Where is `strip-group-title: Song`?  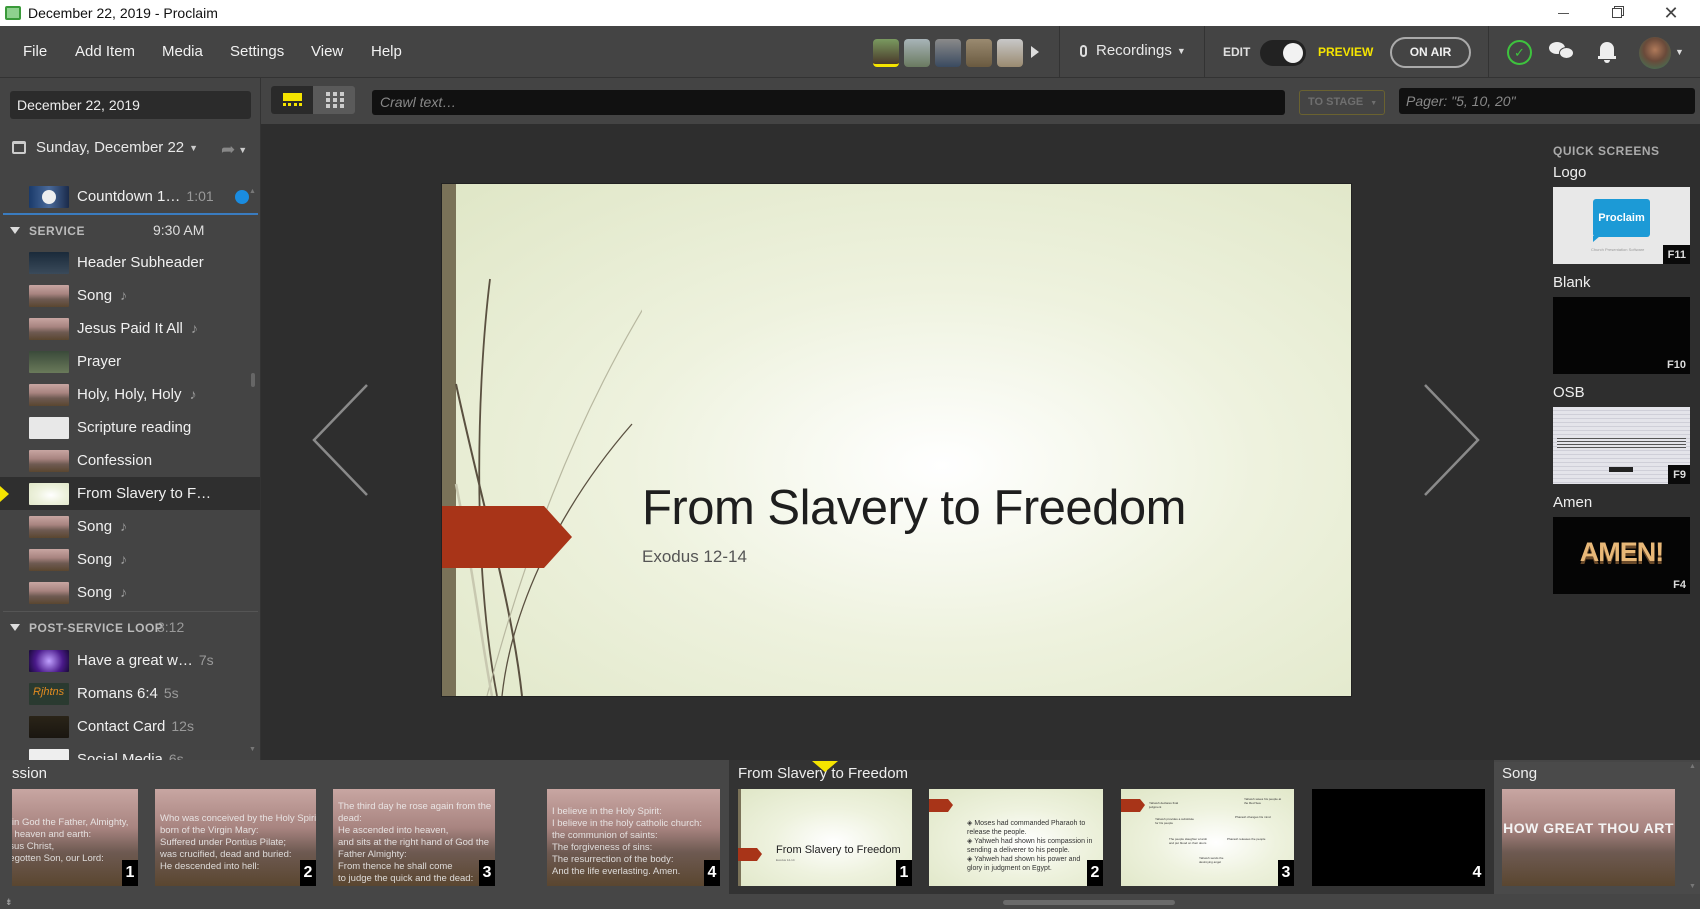
strip-group-title: Song is located at coordinates (1520, 773).